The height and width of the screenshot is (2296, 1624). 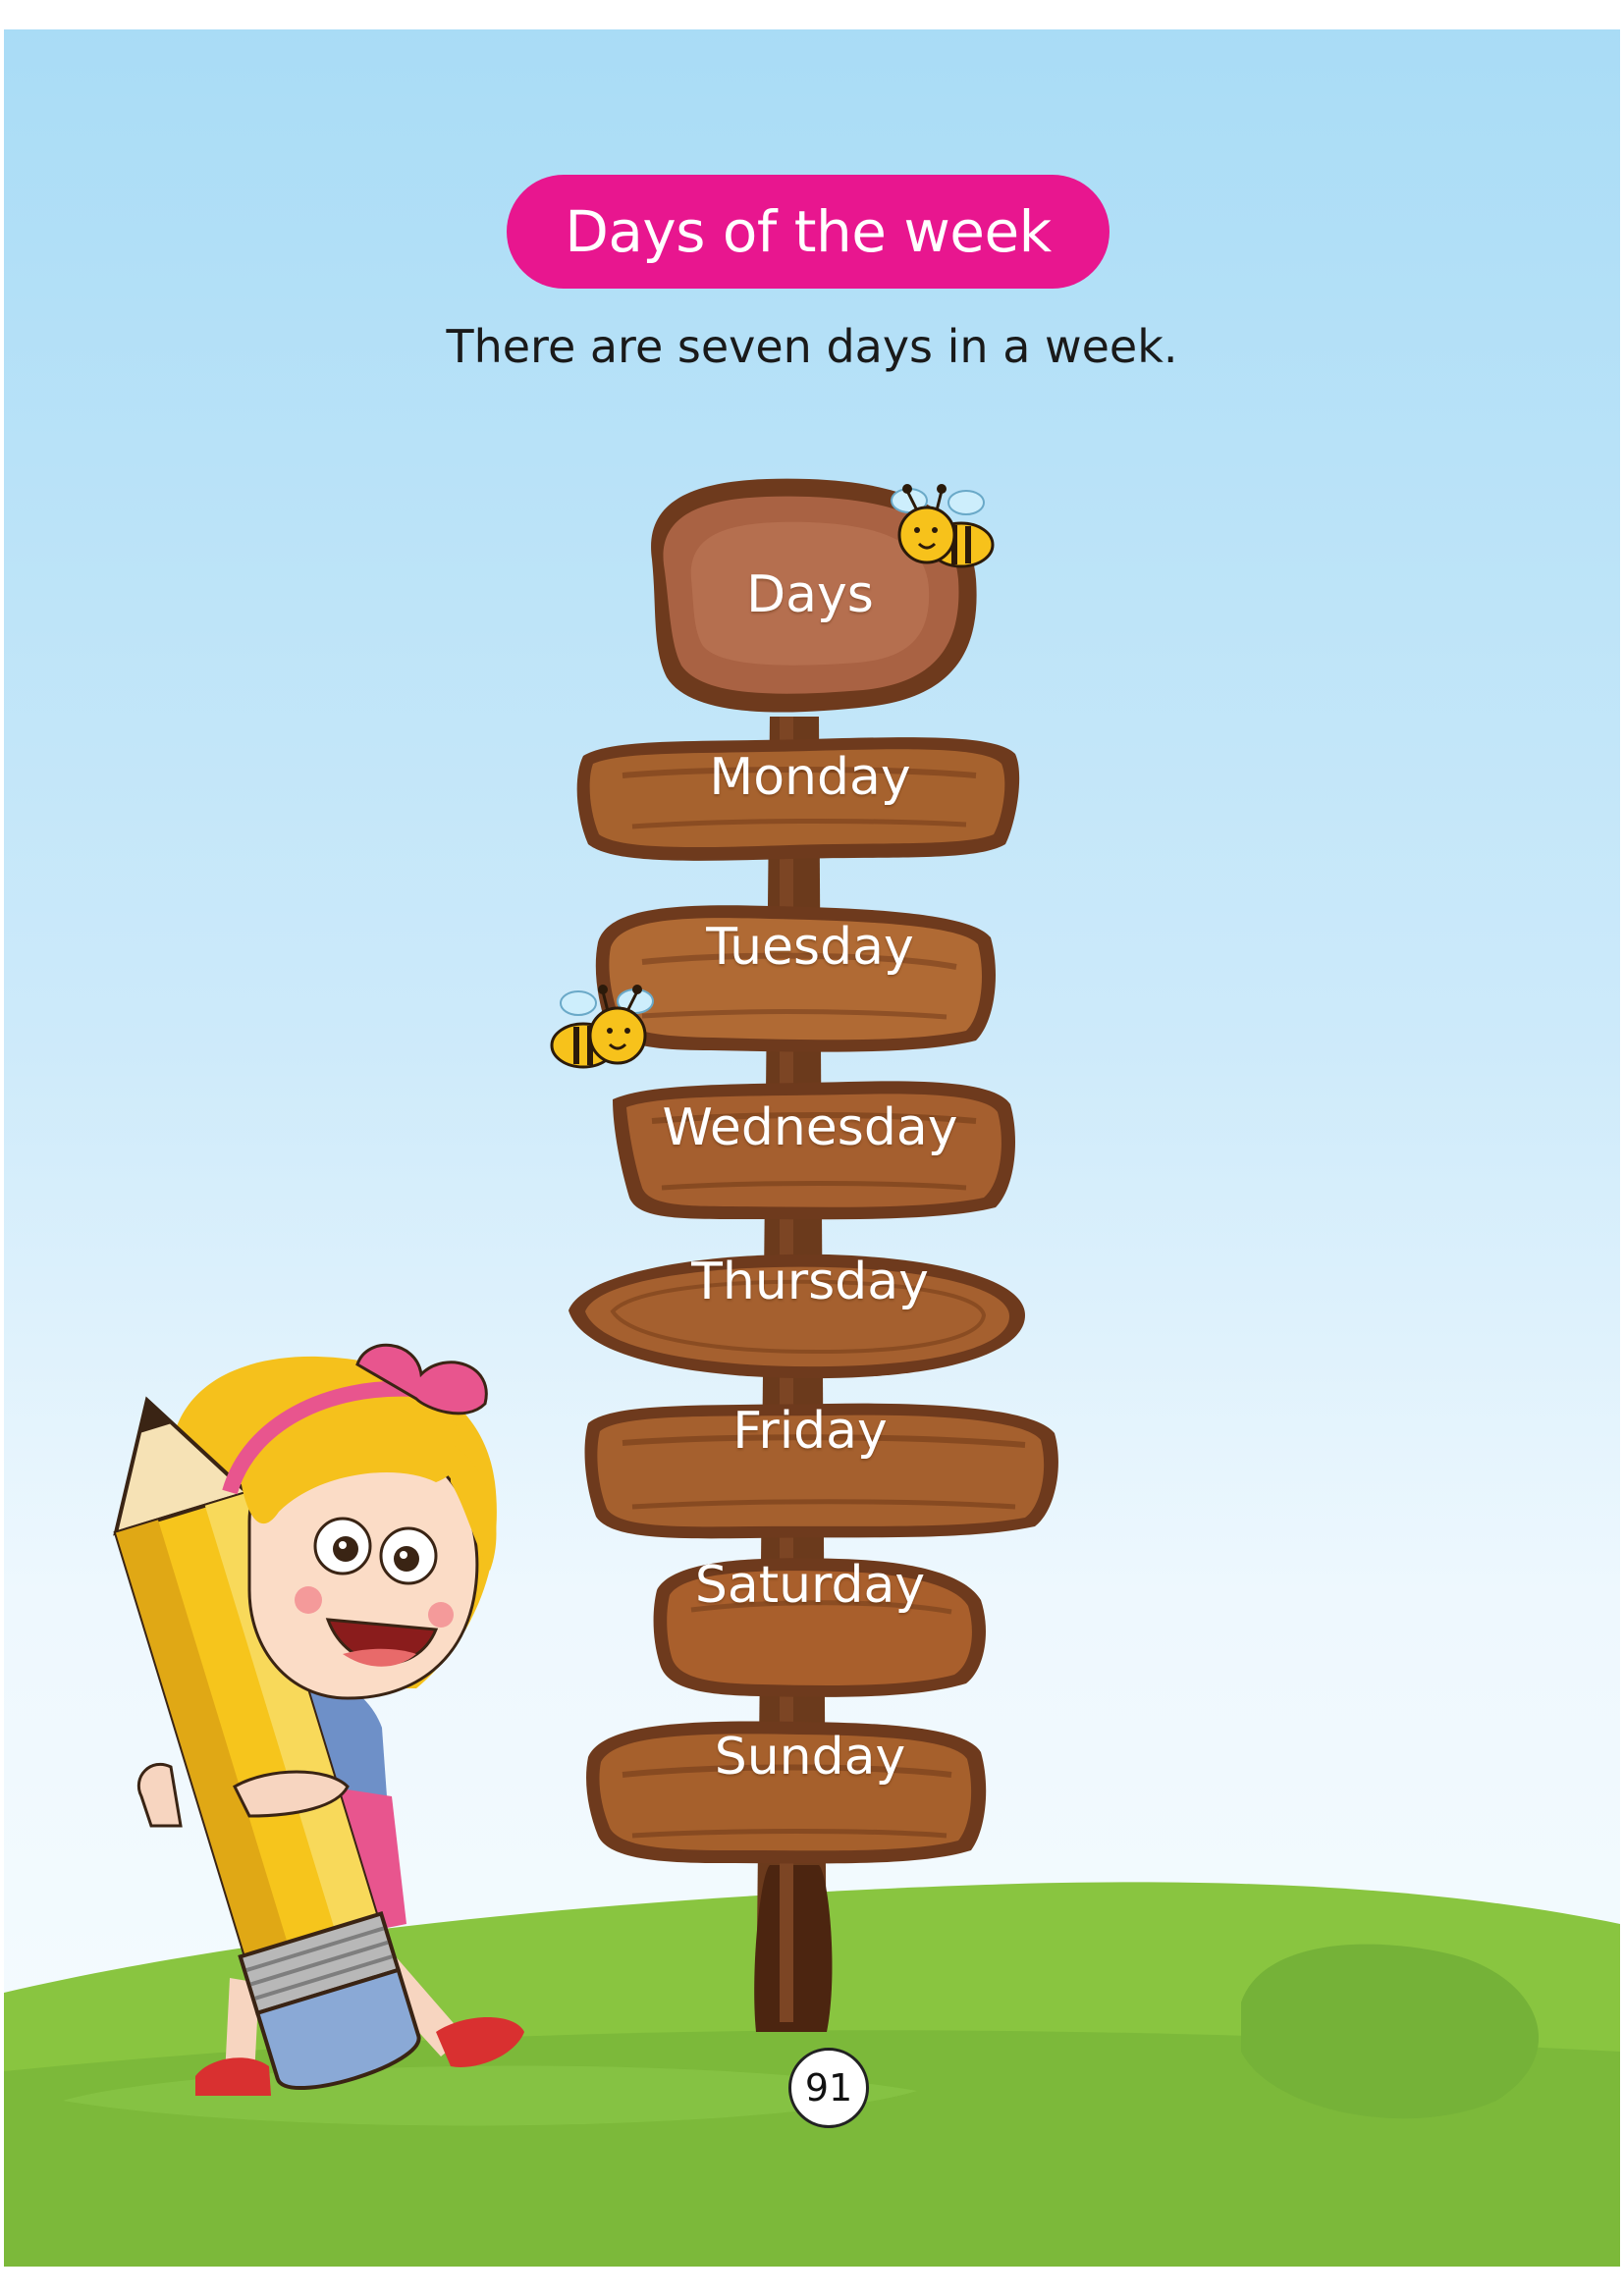 I want to click on sign-label-day: Thursday, so click(x=810, y=1282).